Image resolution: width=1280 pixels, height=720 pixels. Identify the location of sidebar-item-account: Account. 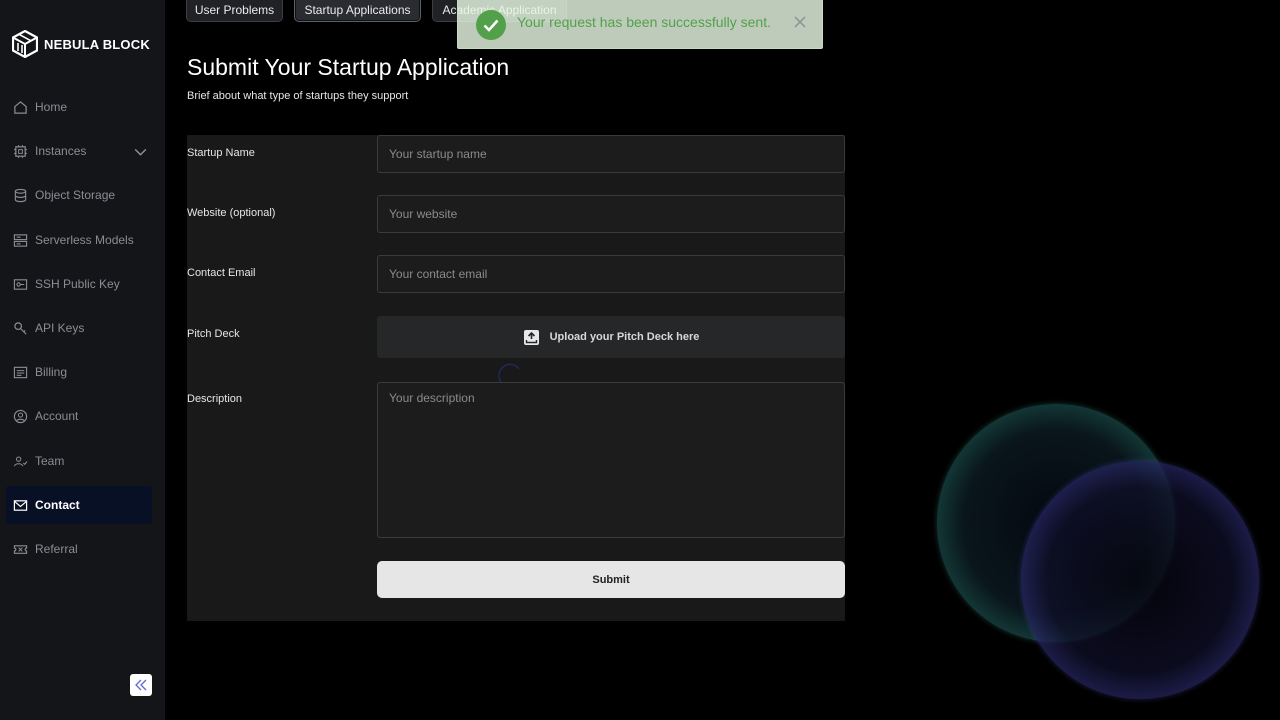
(79, 416).